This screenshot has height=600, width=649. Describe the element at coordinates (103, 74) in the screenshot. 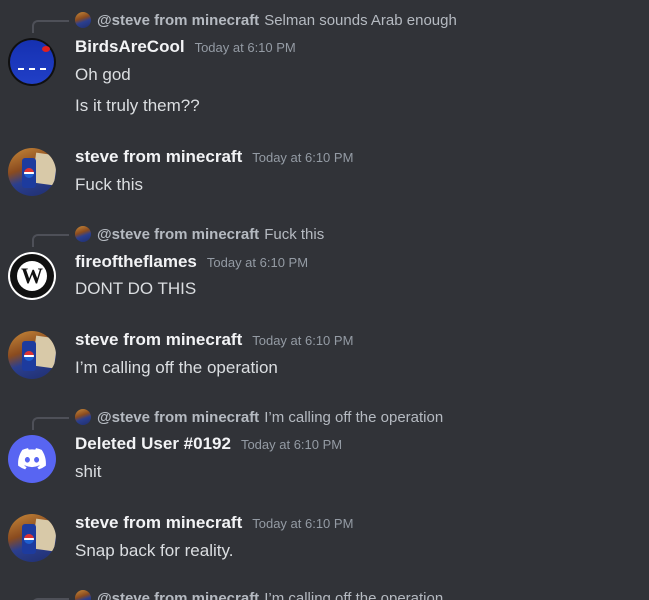

I see `message-text: Oh god` at that location.